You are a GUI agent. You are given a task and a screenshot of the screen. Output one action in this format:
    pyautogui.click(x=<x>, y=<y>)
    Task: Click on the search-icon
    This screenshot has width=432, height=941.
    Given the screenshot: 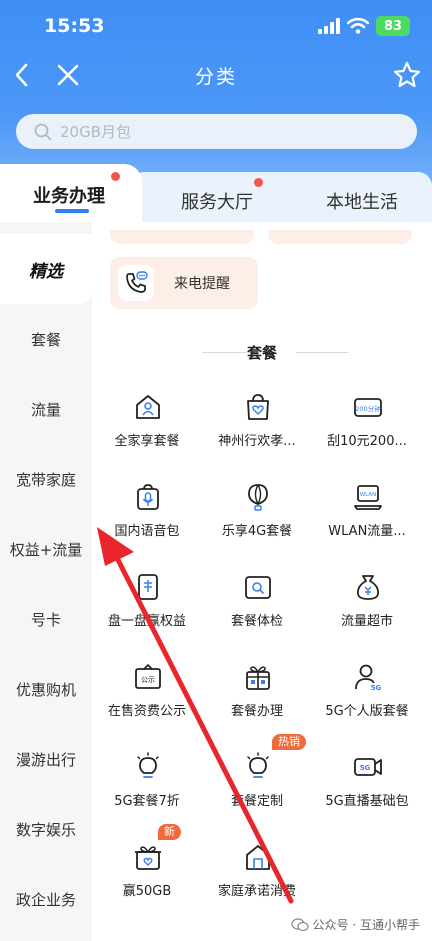 What is the action you would take?
    pyautogui.click(x=43, y=131)
    